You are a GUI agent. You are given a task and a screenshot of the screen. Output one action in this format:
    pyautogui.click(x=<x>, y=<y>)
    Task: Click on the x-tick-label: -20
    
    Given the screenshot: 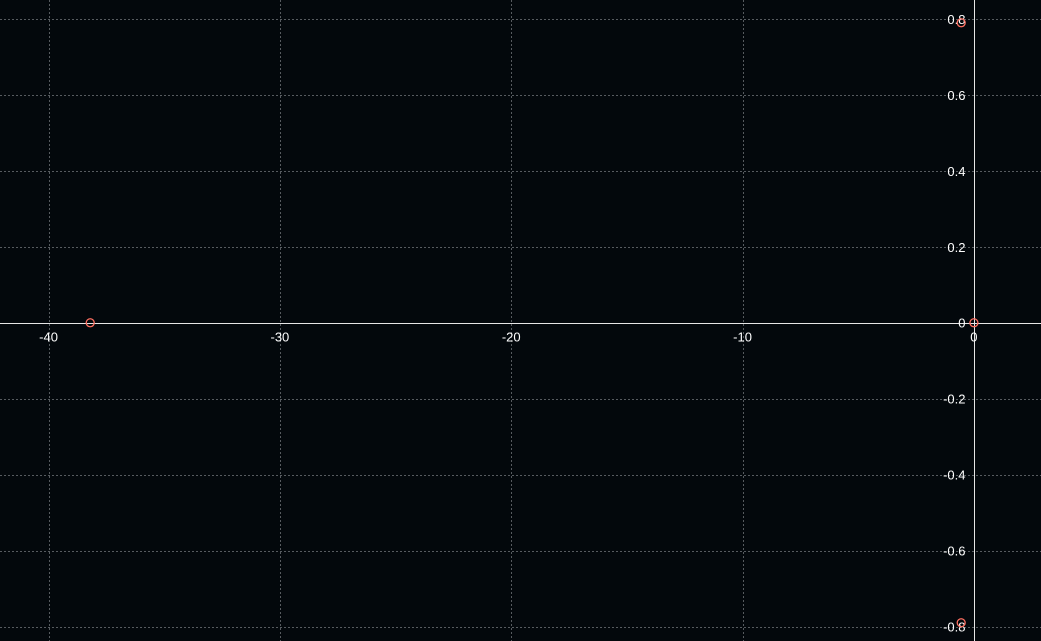 What is the action you would take?
    pyautogui.click(x=511, y=337)
    